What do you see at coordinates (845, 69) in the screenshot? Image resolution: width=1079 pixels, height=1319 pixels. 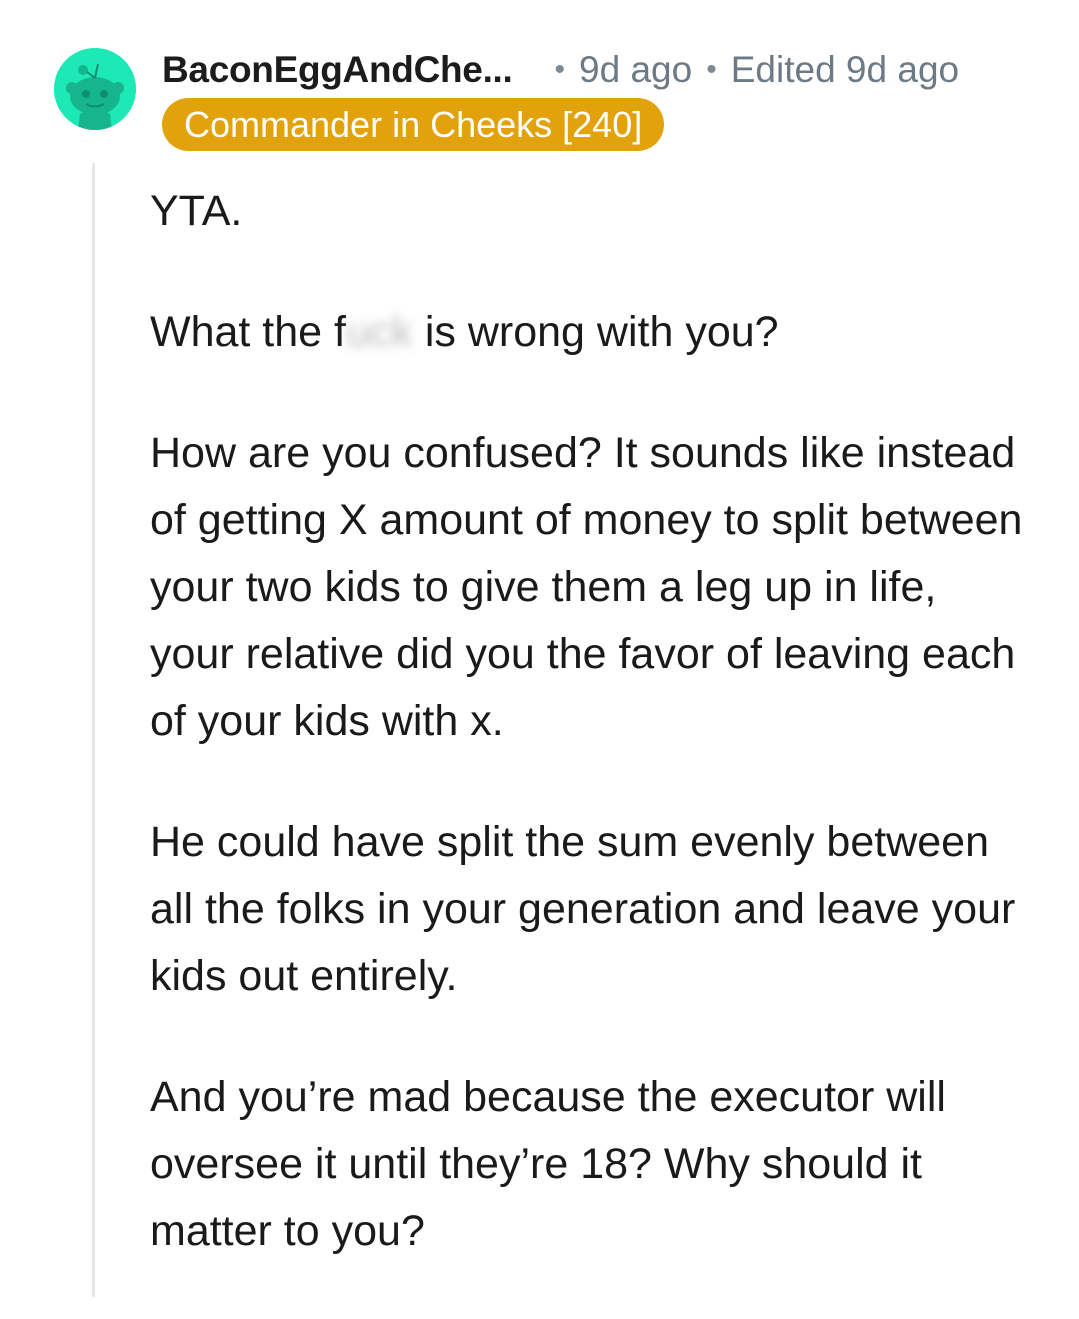 I see `edited-label: Edited 9d ago` at bounding box center [845, 69].